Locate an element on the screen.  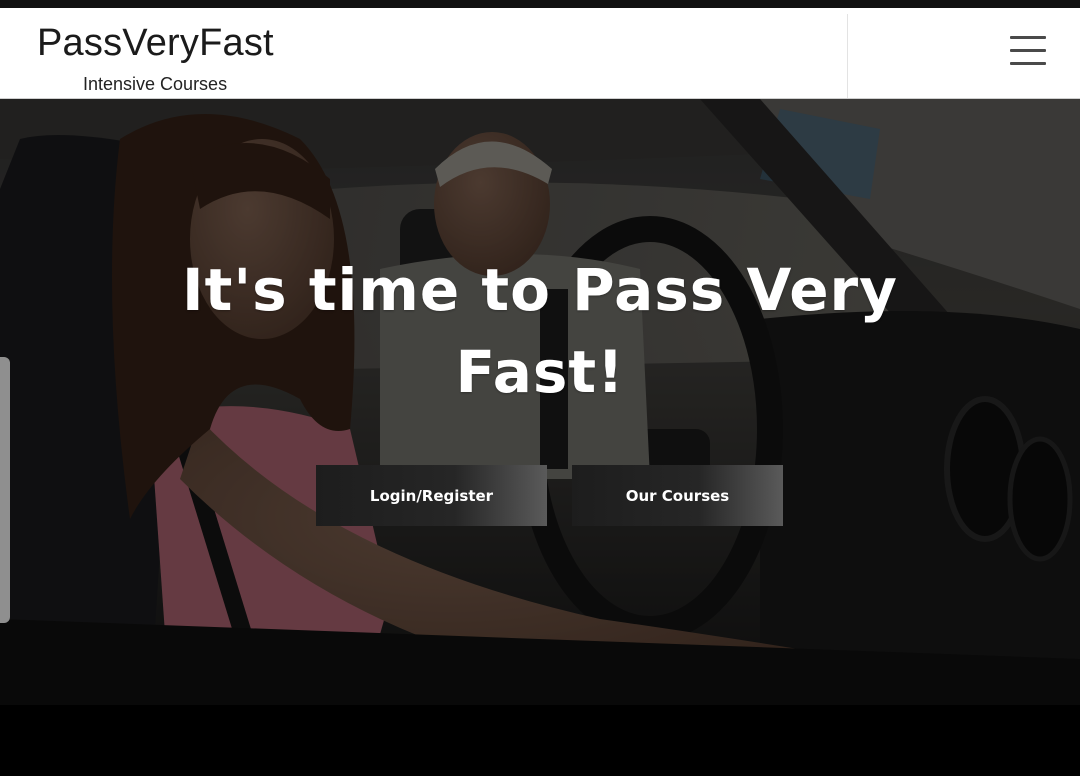
side-drawer-handle is located at coordinates (5, 490).